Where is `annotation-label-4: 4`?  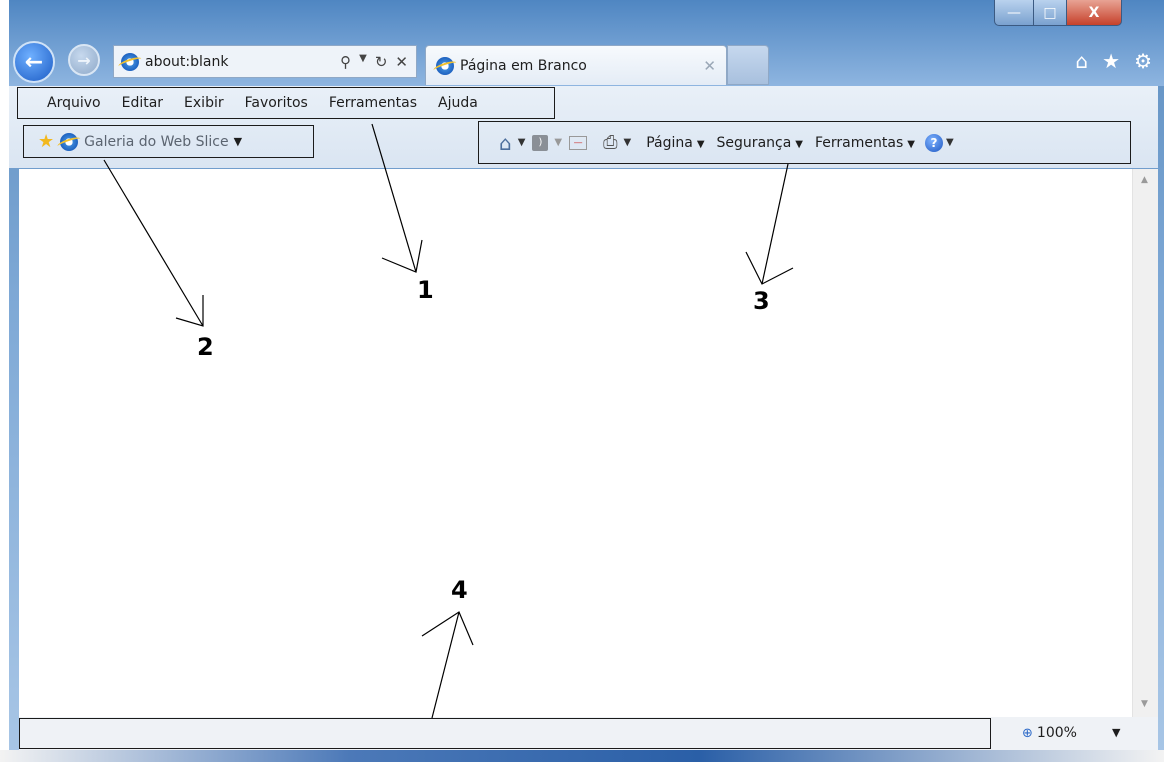
annotation-label-4: 4 is located at coordinates (459, 590).